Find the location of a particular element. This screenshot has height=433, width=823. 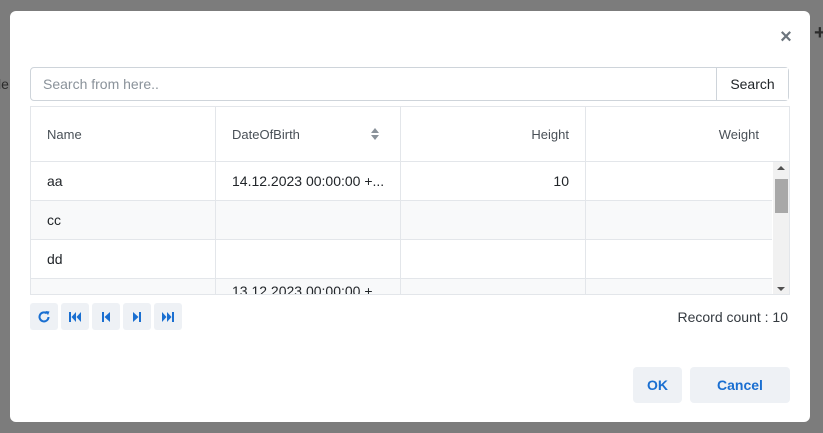

search-button: Search is located at coordinates (752, 84).